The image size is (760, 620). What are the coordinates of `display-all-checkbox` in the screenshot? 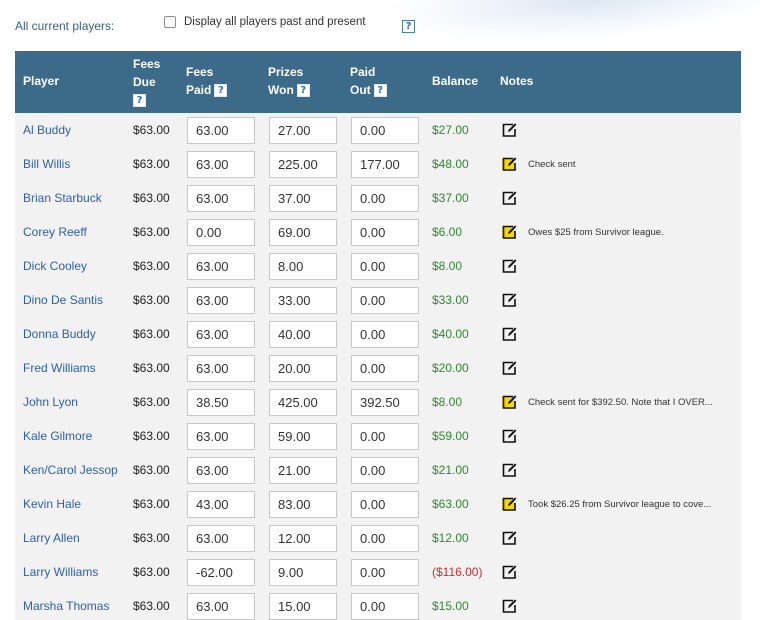 It's located at (170, 22).